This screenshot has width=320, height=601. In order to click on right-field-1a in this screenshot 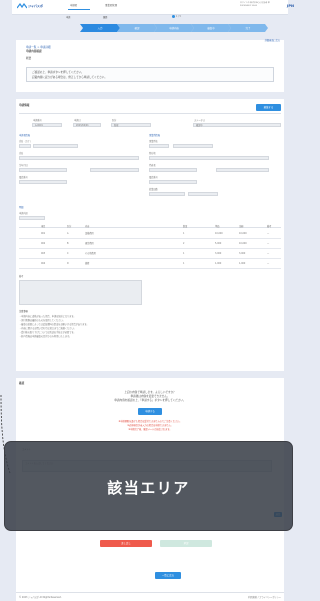, I will do `click(159, 146)`.